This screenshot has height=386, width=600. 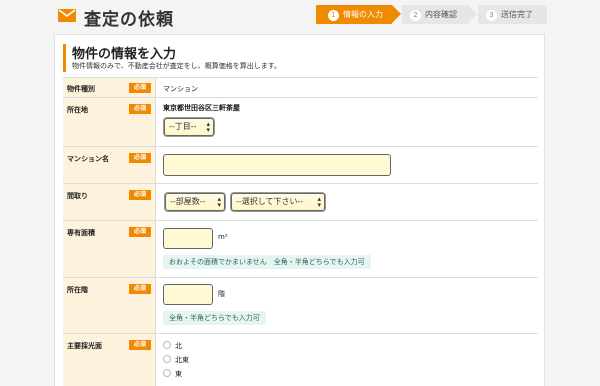 I want to click on step-number: 3, so click(x=491, y=15).